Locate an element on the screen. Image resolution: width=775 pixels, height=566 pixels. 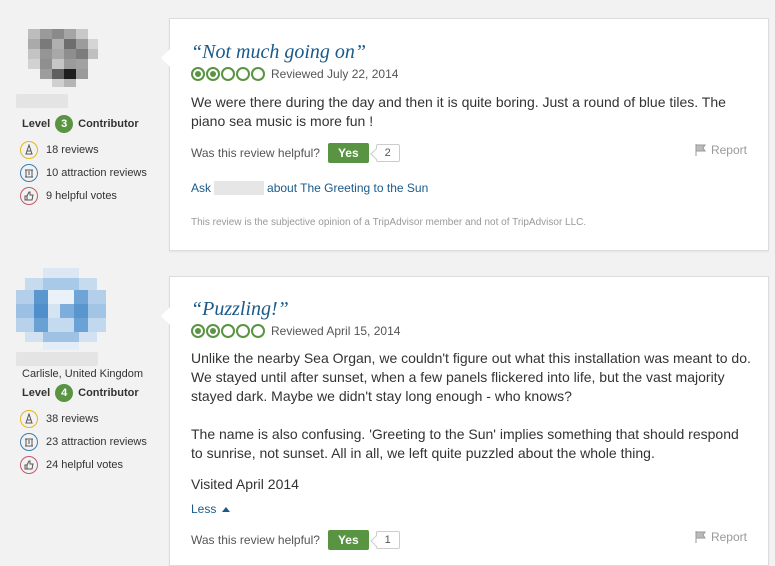
rating-row: Reviewed April 15, 2014 is located at coordinates (295, 331).